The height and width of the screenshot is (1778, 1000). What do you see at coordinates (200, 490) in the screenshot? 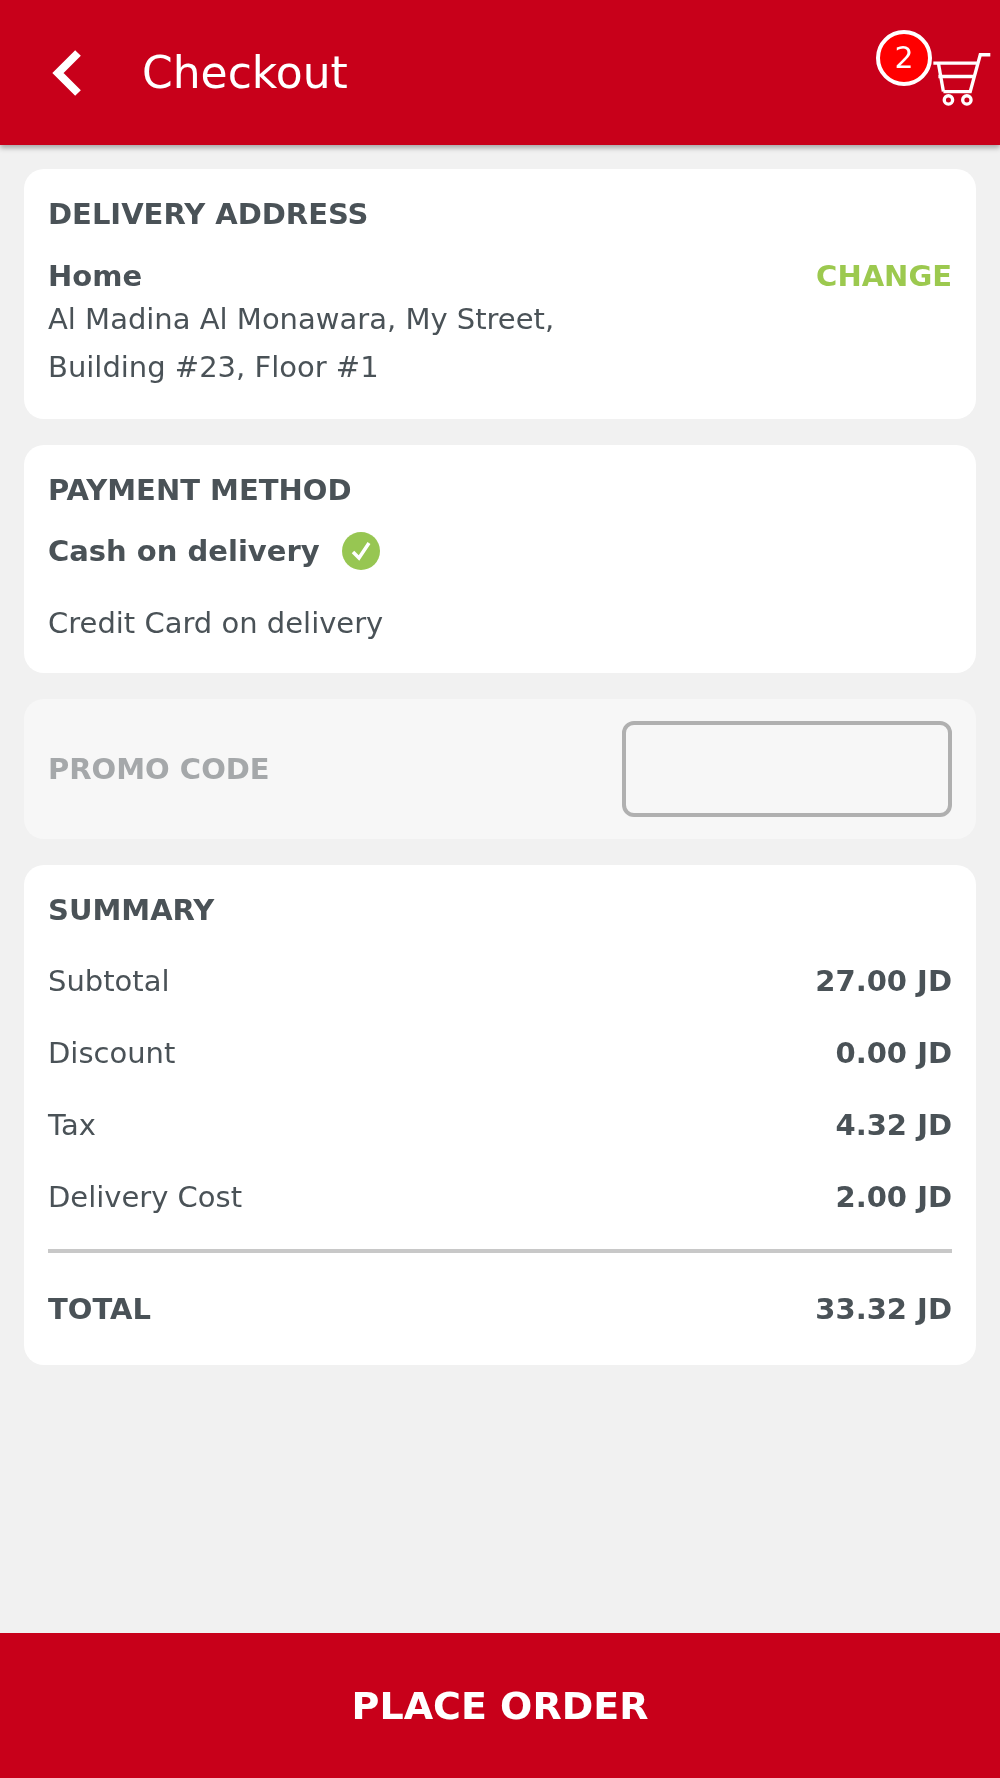
I see `section-heading: PAYMENT METHOD` at bounding box center [200, 490].